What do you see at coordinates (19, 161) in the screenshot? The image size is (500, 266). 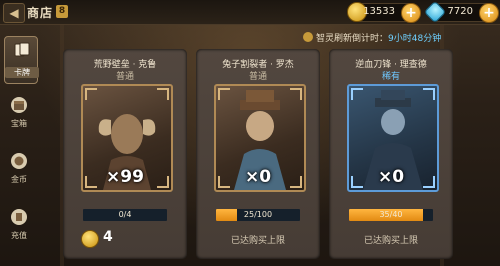 I see `coin-icon` at bounding box center [19, 161].